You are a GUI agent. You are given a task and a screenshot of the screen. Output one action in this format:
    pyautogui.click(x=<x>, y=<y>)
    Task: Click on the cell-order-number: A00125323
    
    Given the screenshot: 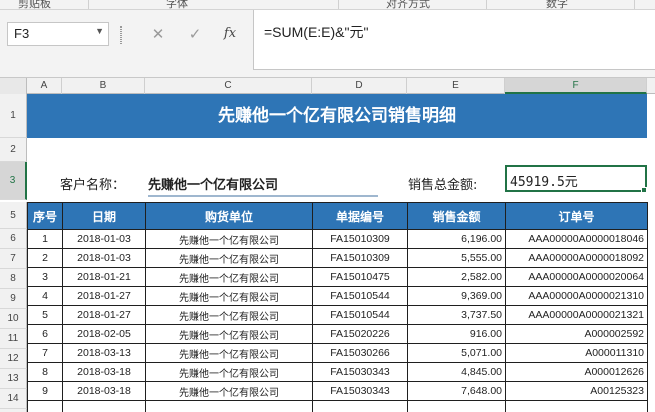 What is the action you would take?
    pyautogui.click(x=576, y=391)
    